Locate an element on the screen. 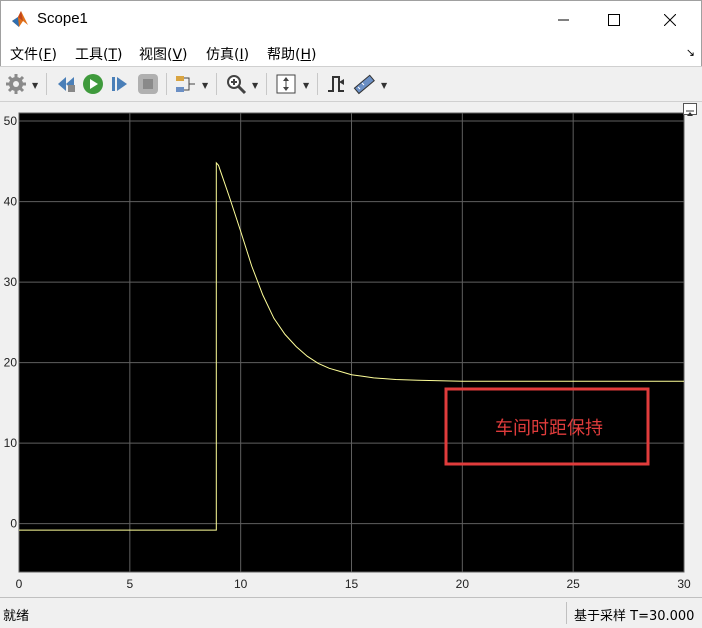  status-ready: 就绪 is located at coordinates (16, 616).